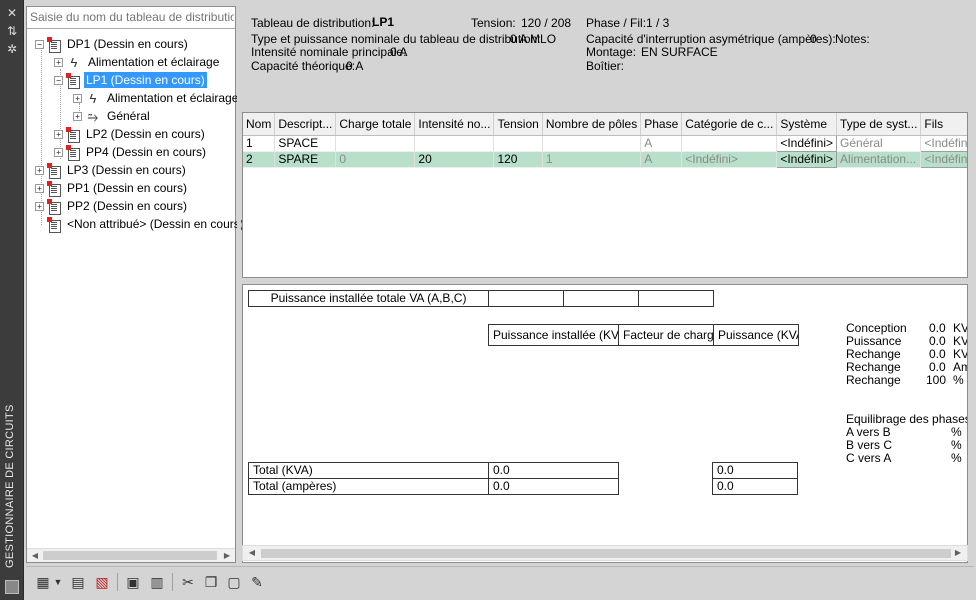 Image resolution: width=976 pixels, height=600 pixels. Describe the element at coordinates (112, 206) in the screenshot. I see `tree-node-pp2: + PP2 (Dessin en cours)` at that location.